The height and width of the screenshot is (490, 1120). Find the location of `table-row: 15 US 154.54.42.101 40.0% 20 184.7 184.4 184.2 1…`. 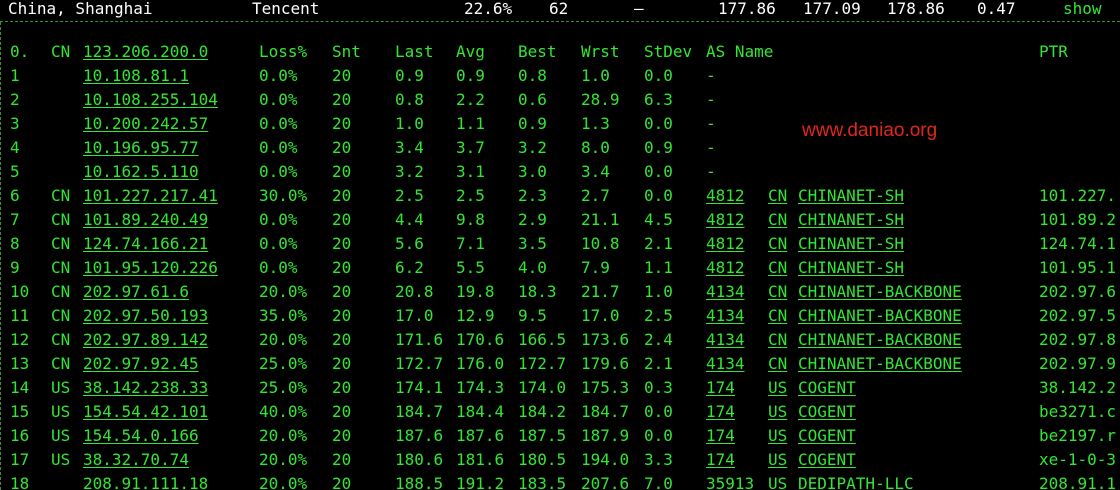

table-row: 15 US 154.54.42.101 40.0% 20 184.7 184.4 184.2 1… is located at coordinates (560, 412).